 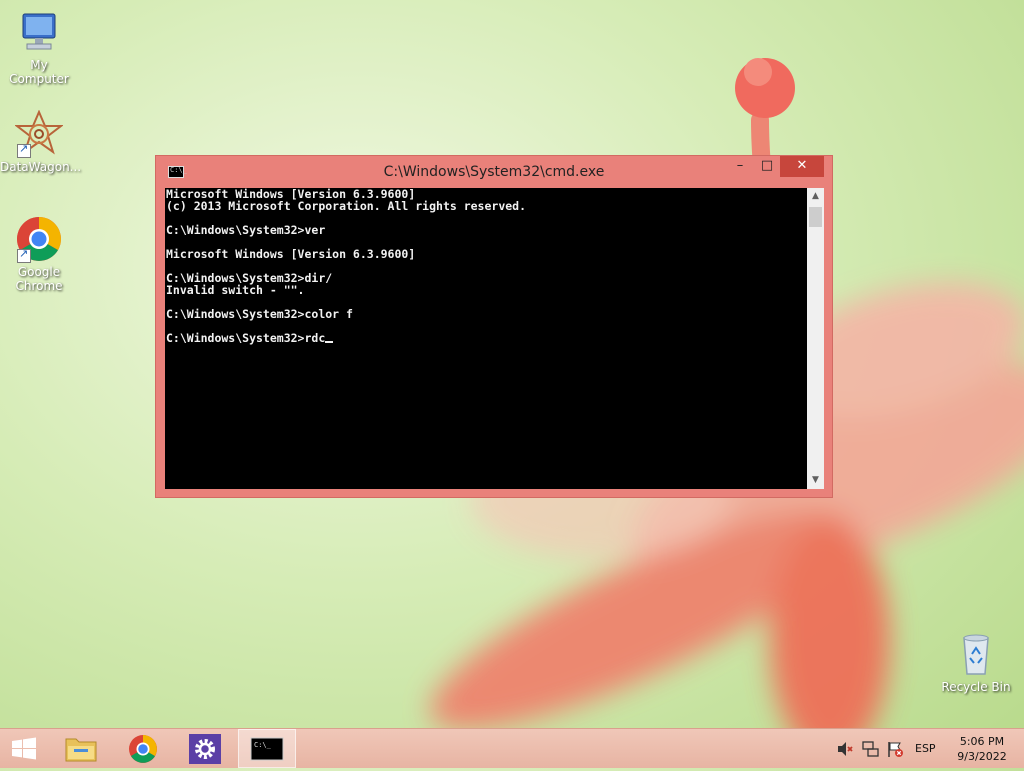 I want to click on window-titlebar: C:\_ C:\Windows\System32\cmd.exe – □ ✕, so click(x=494, y=172).